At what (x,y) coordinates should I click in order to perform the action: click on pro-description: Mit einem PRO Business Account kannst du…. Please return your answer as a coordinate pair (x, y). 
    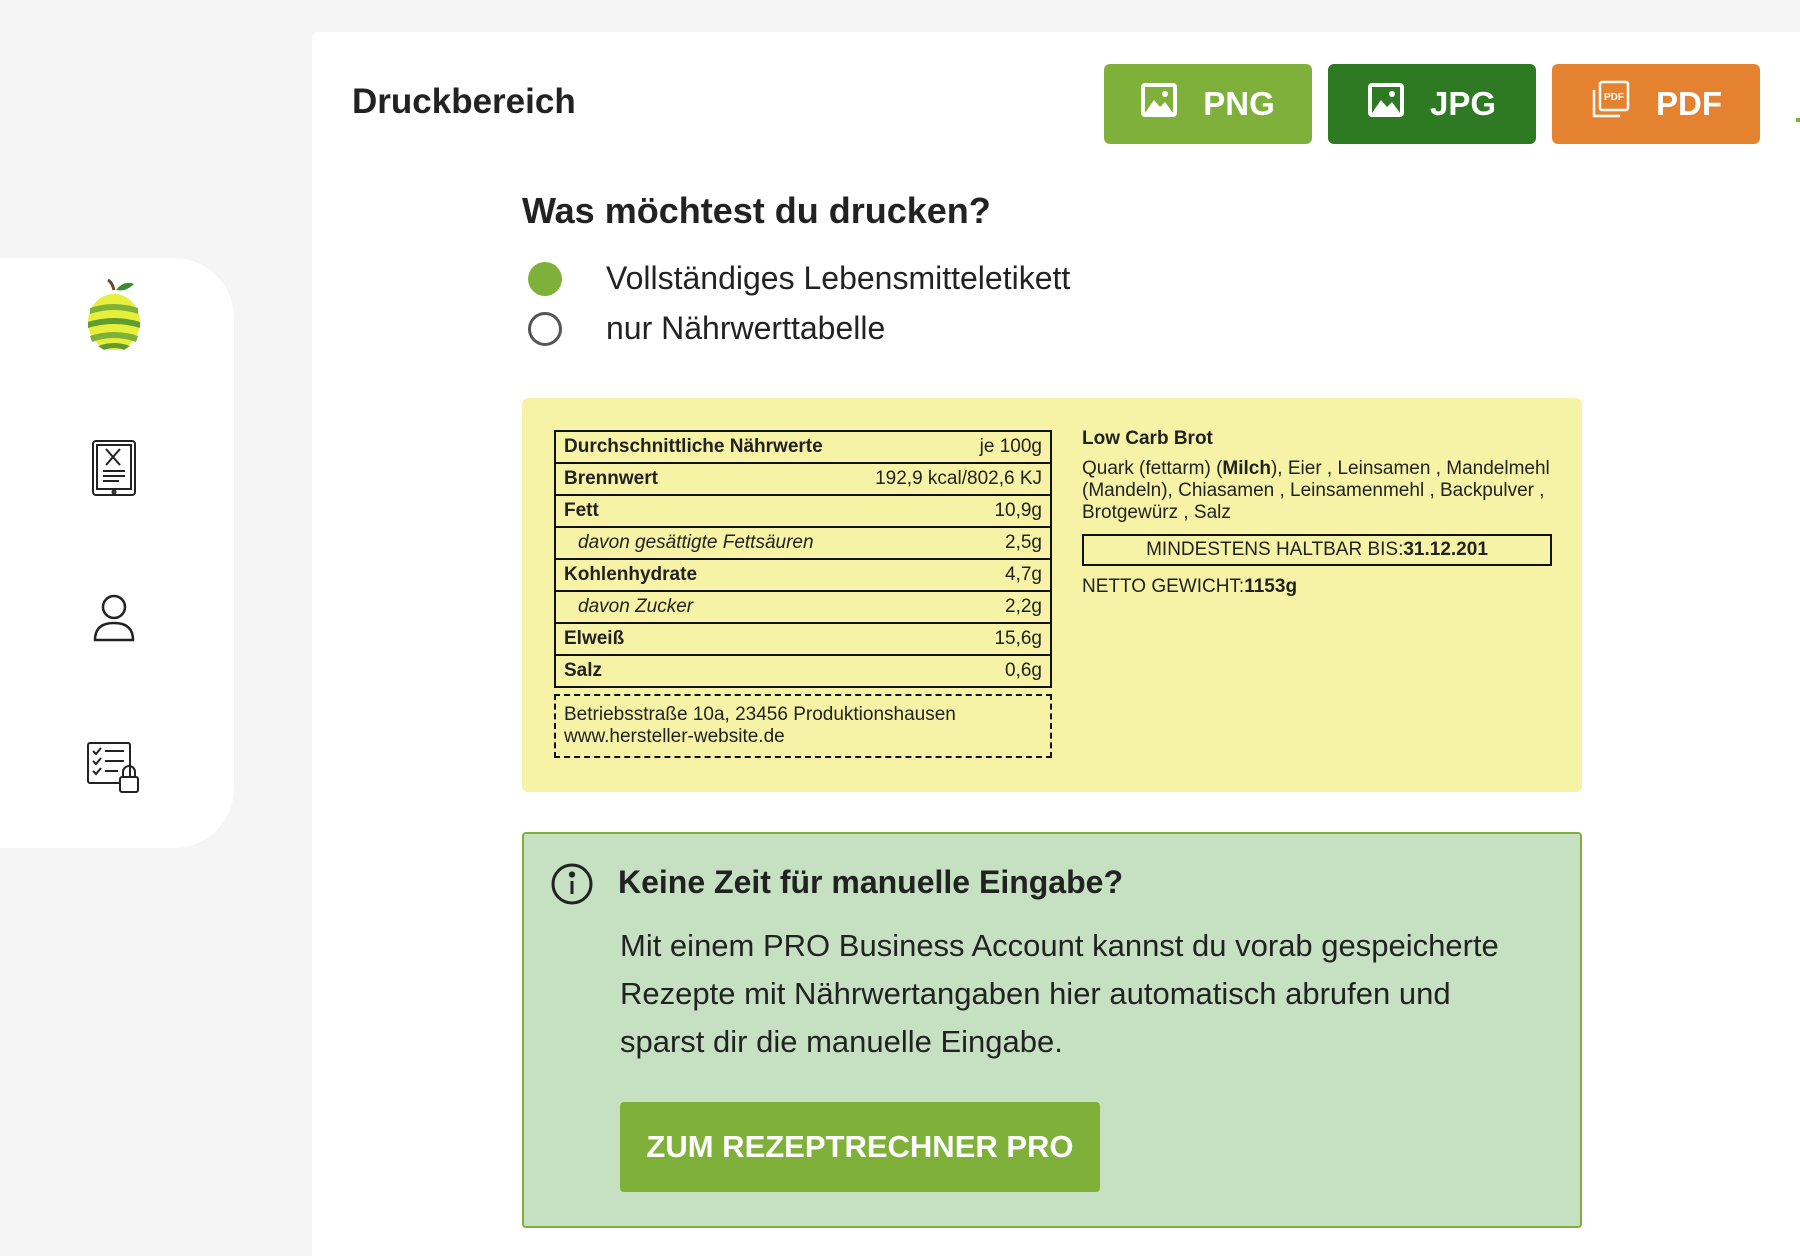
    Looking at the image, I should click on (1059, 993).